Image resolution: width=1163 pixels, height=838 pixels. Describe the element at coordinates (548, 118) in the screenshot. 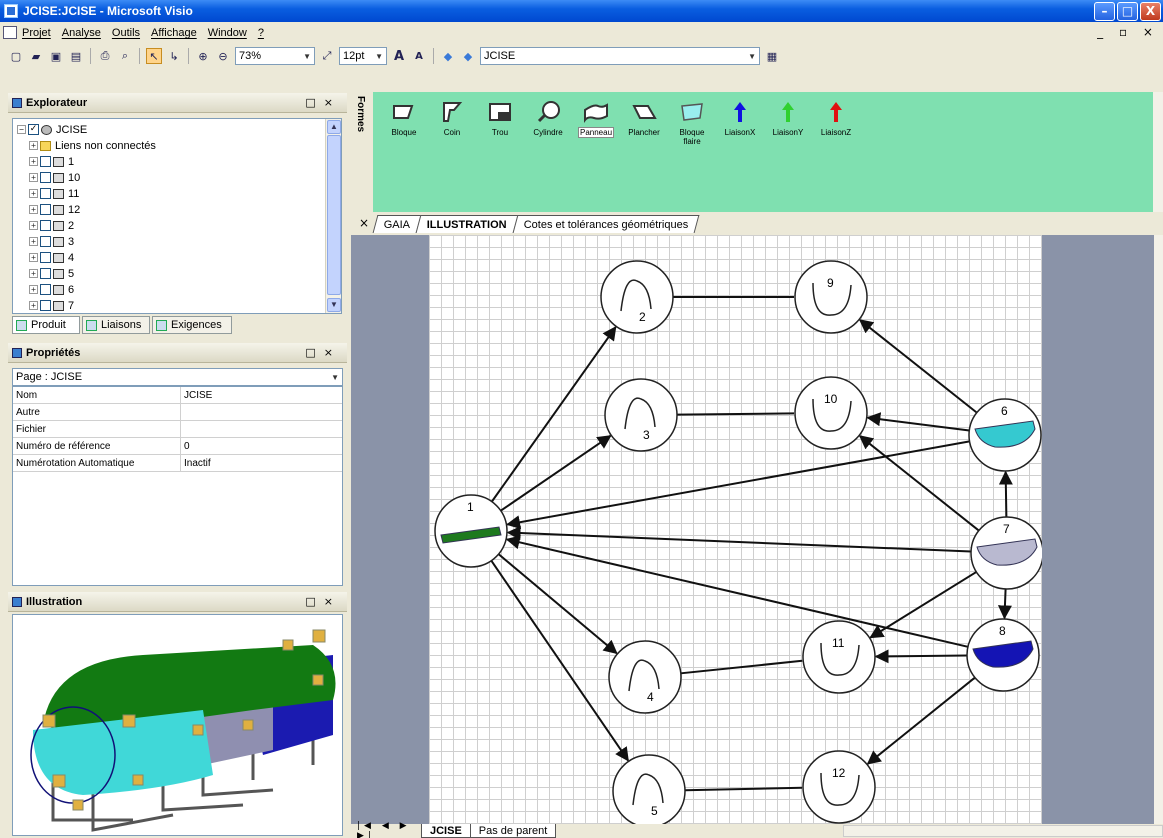

I see `shape-cylindre: Cylindre` at that location.